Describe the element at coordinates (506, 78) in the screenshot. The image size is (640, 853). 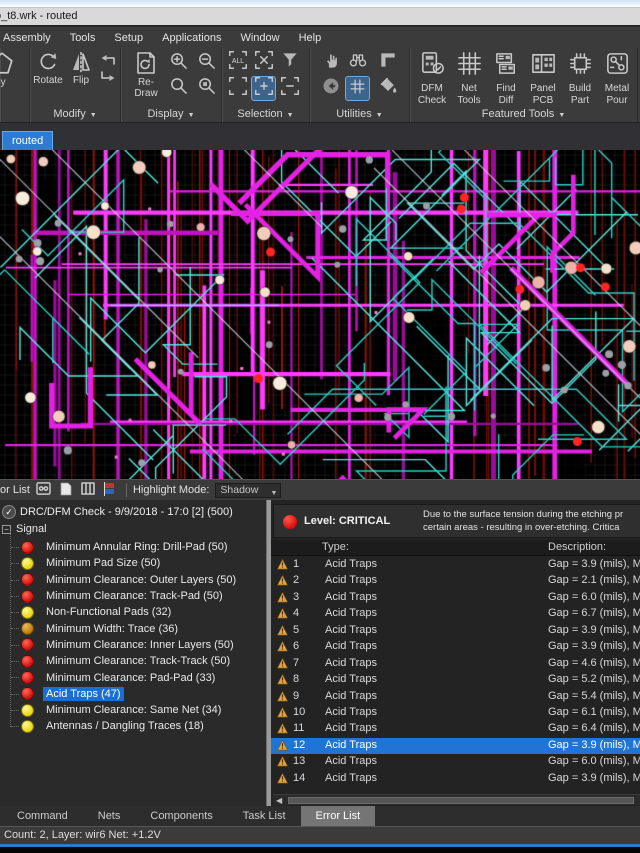
I see `find-diff-button: Find Diff` at that location.